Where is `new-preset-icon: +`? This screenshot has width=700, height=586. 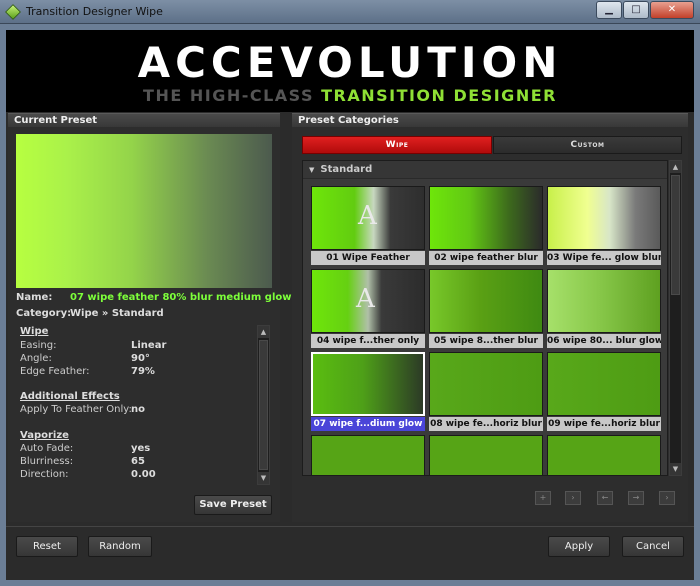
new-preset-icon: + is located at coordinates (543, 498).